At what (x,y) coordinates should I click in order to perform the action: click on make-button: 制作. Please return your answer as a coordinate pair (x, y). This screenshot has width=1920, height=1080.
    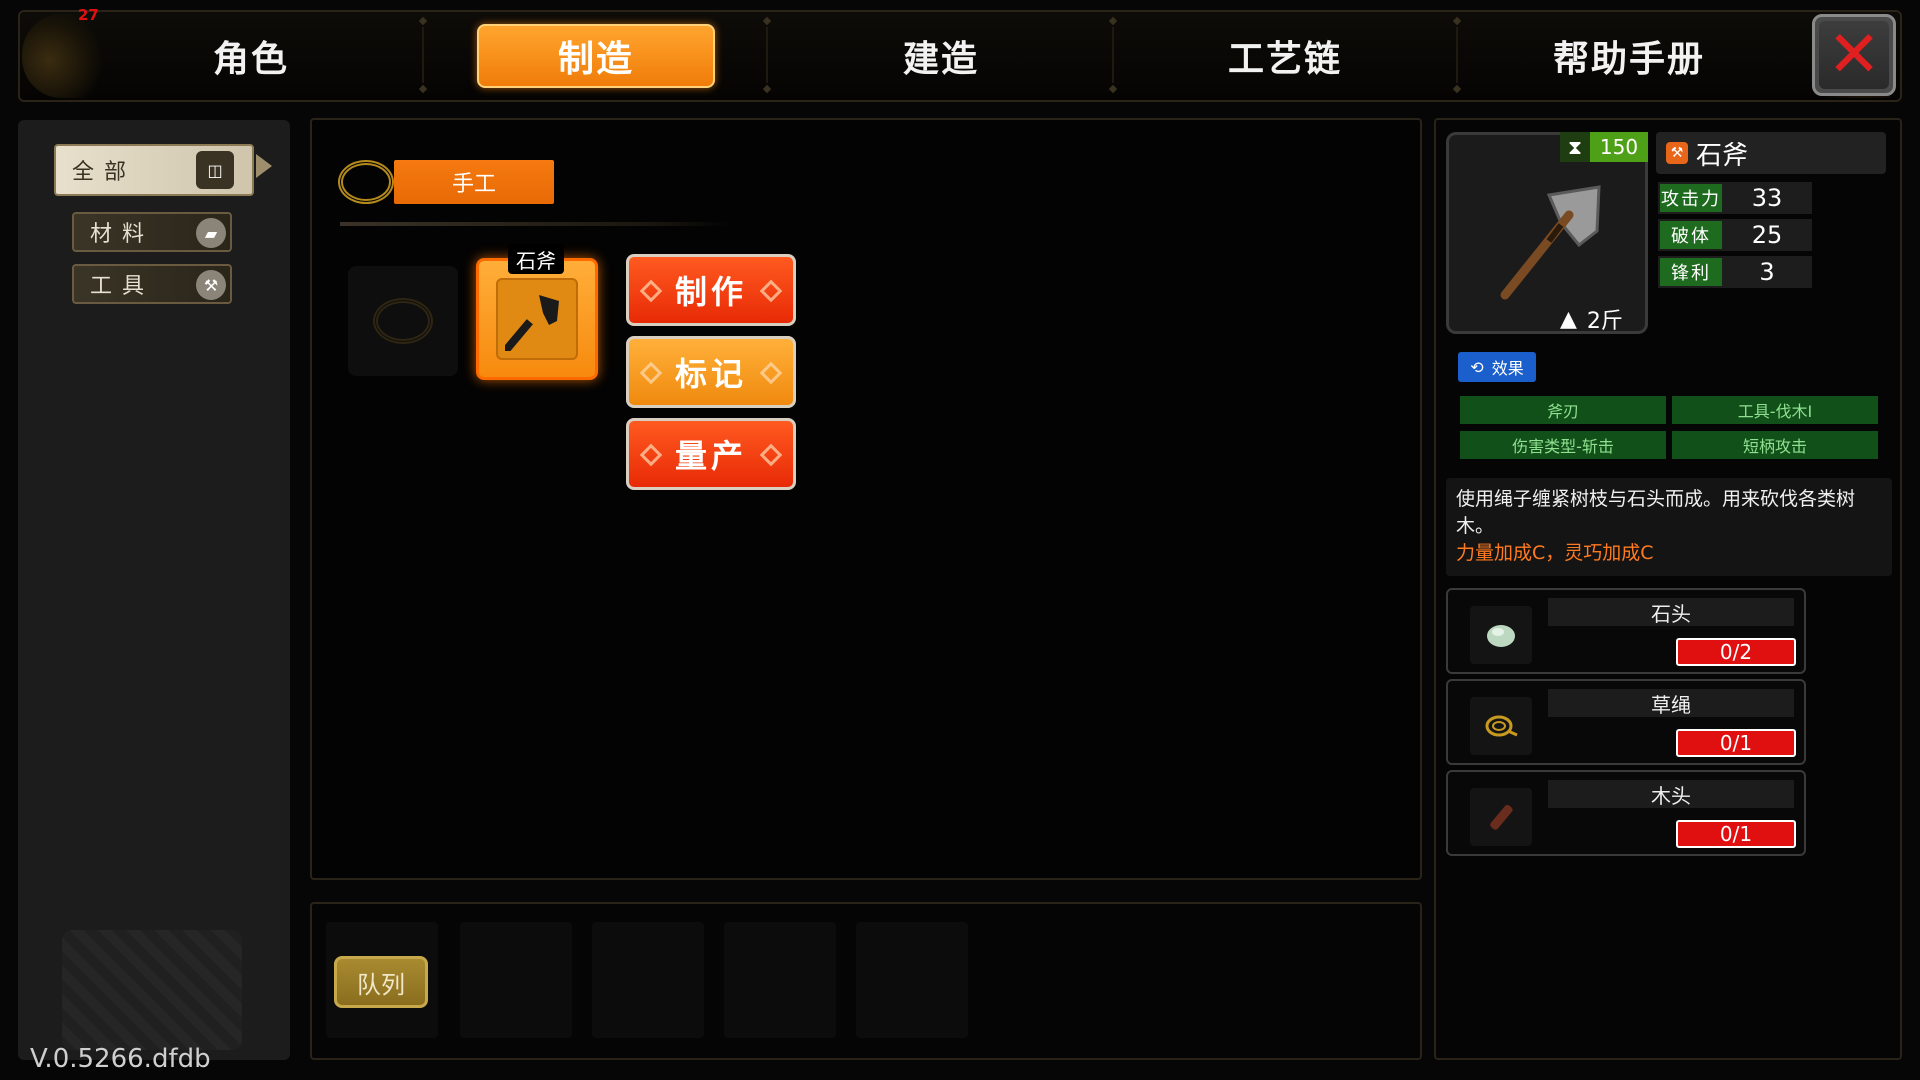
    Looking at the image, I should click on (711, 290).